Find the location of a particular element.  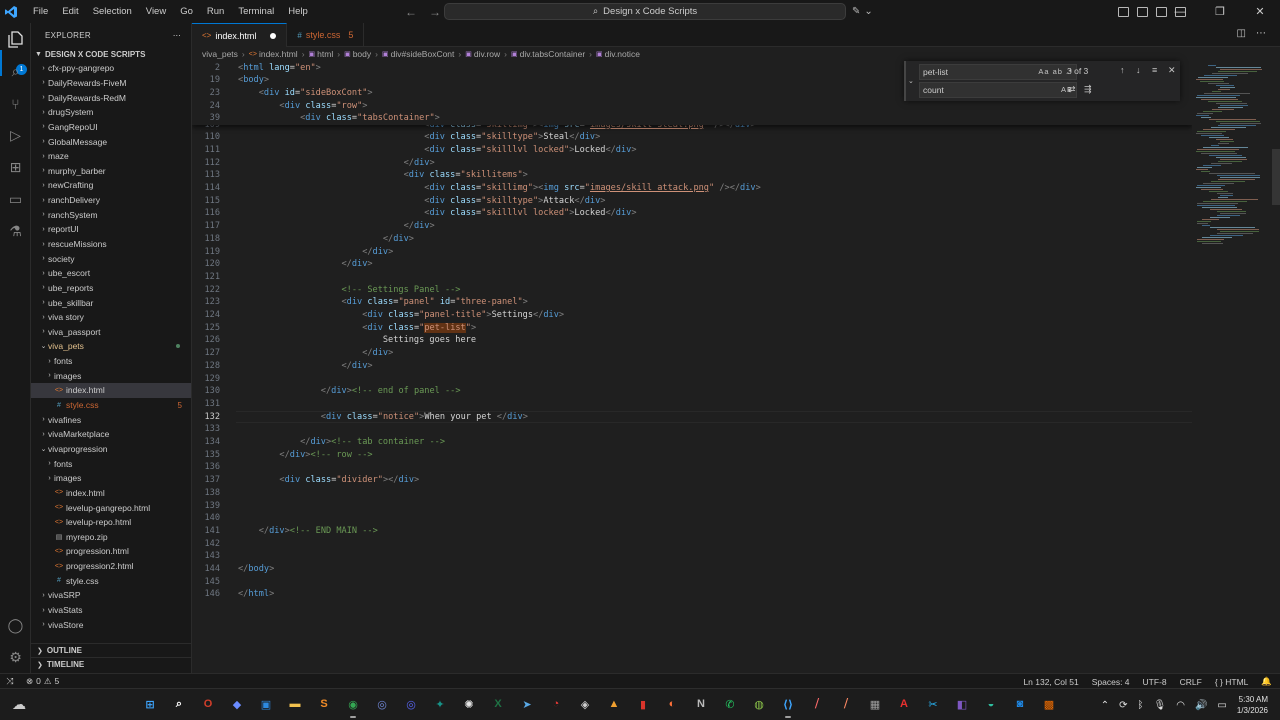

tool-icon: ⧸ is located at coordinates (817, 704).